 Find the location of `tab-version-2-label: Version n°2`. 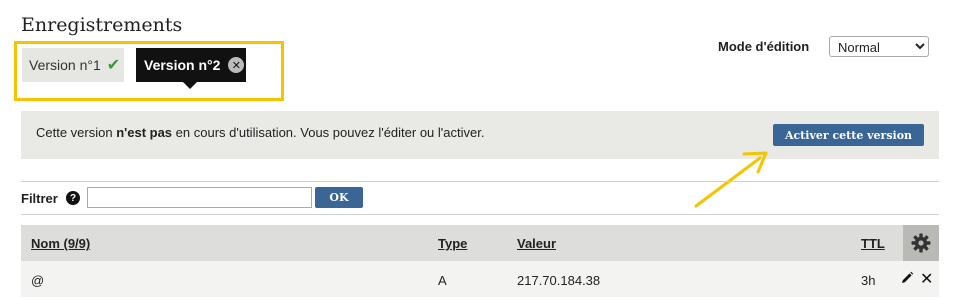

tab-version-2-label: Version n°2 is located at coordinates (182, 65).